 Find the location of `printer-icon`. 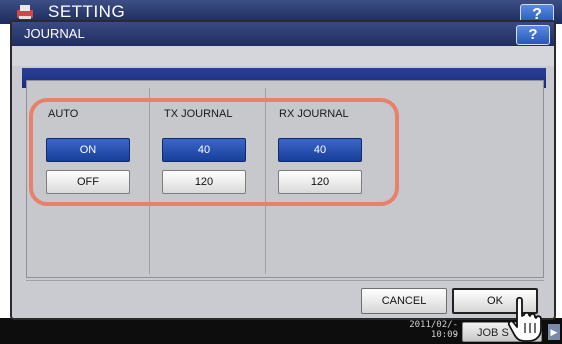

printer-icon is located at coordinates (25, 12).